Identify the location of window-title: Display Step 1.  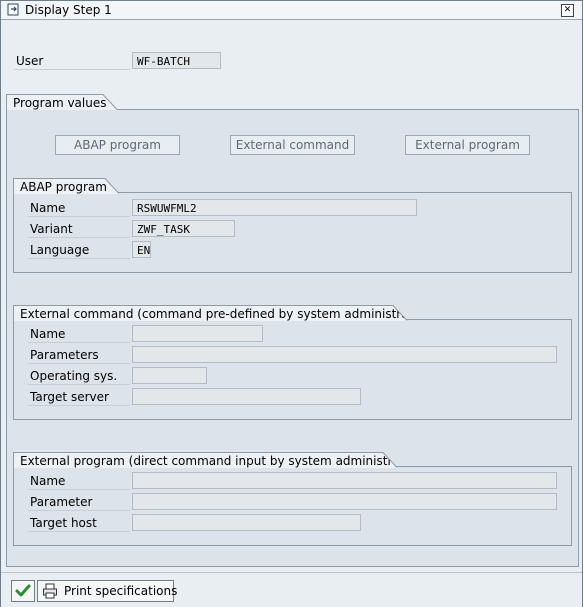
(68, 10).